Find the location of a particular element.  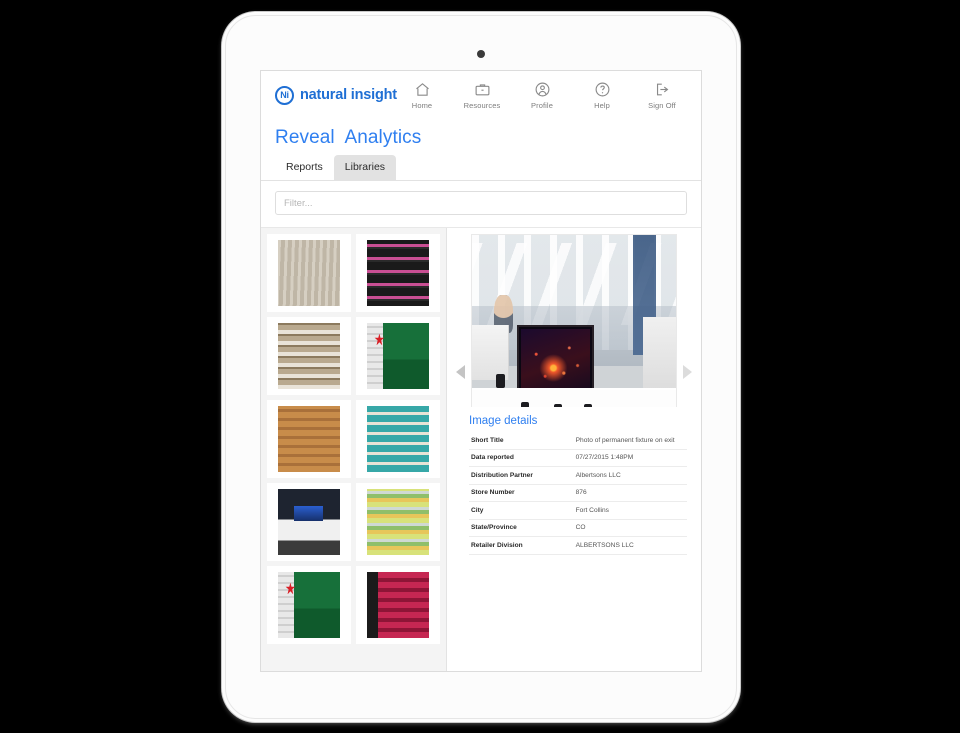

nav-item-resources: Resources is located at coordinates (482, 95).